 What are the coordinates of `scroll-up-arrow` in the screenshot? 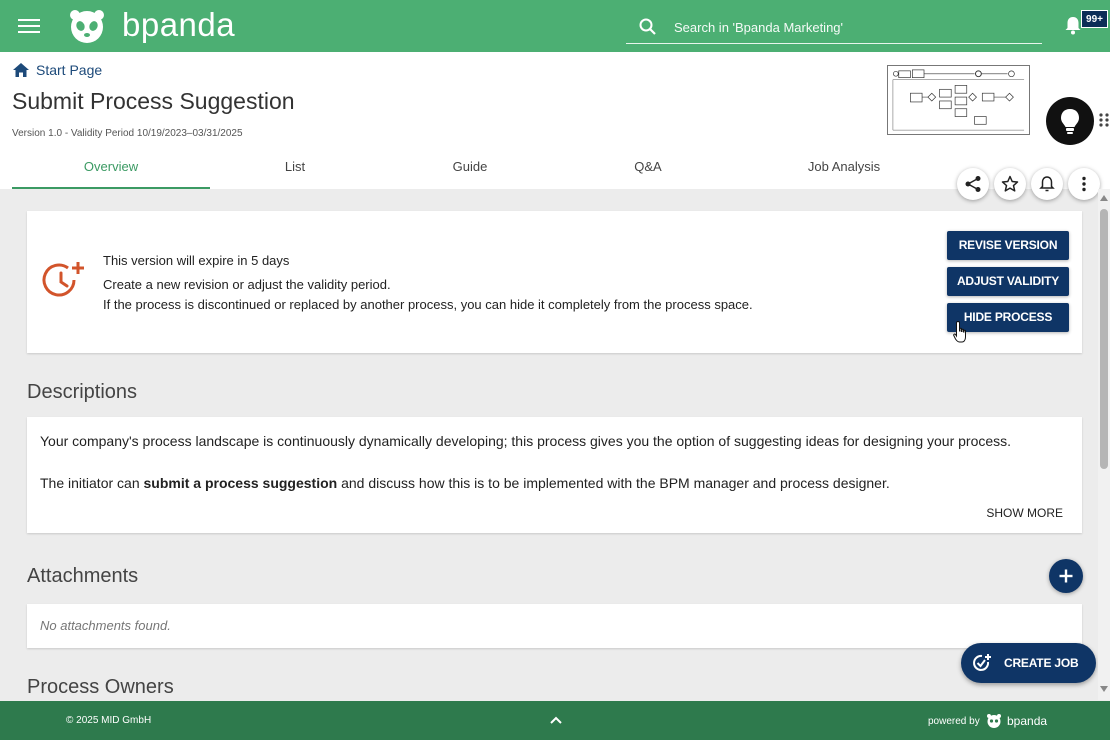 It's located at (1104, 198).